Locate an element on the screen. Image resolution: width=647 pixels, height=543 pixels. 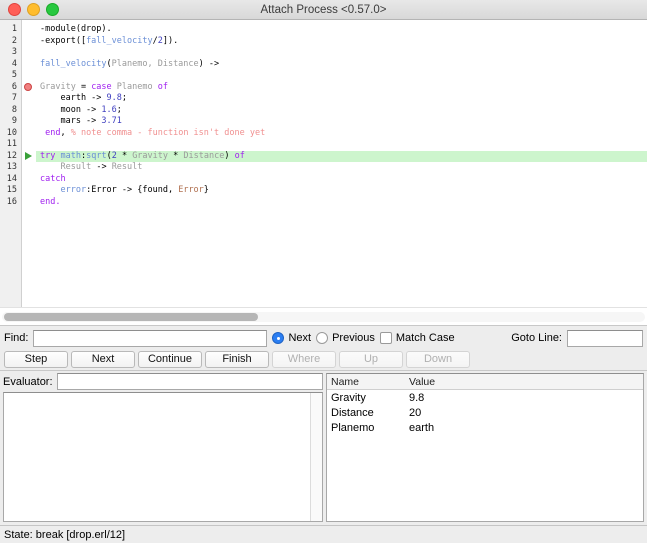
line-number: 15 is located at coordinates (11, 190).